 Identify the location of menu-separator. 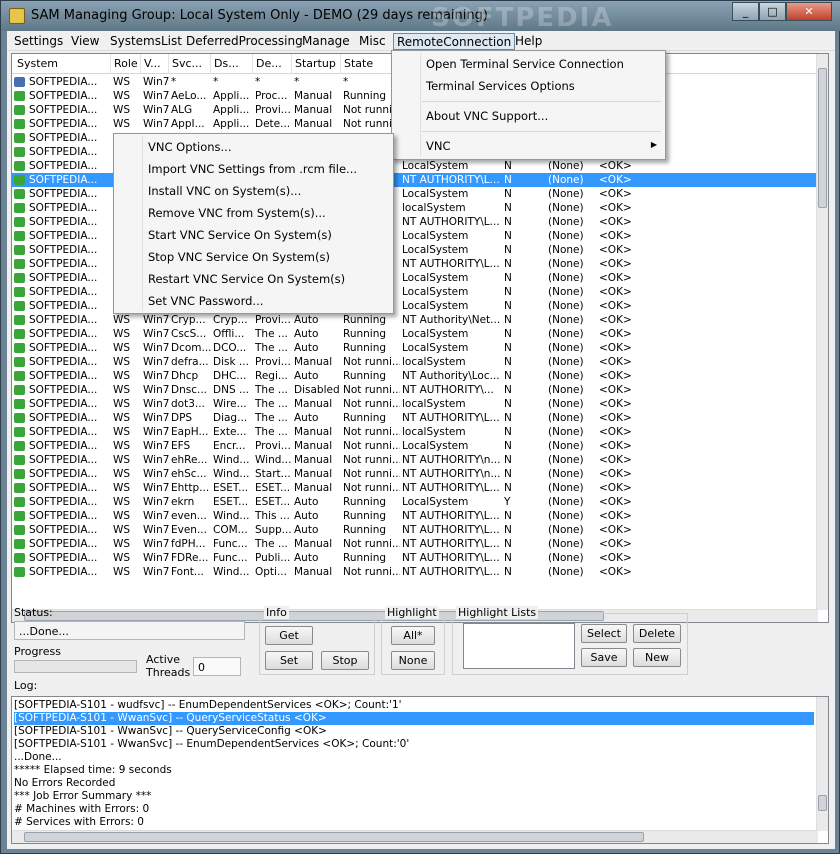
(541, 131).